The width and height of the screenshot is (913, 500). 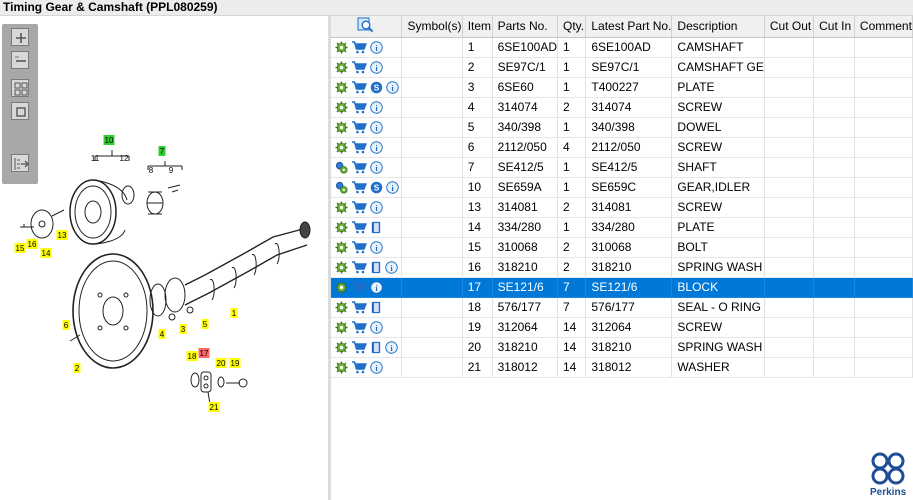 I want to click on table-row: i 20 318210 14 318210 SPRING WASH, so click(x=622, y=347).